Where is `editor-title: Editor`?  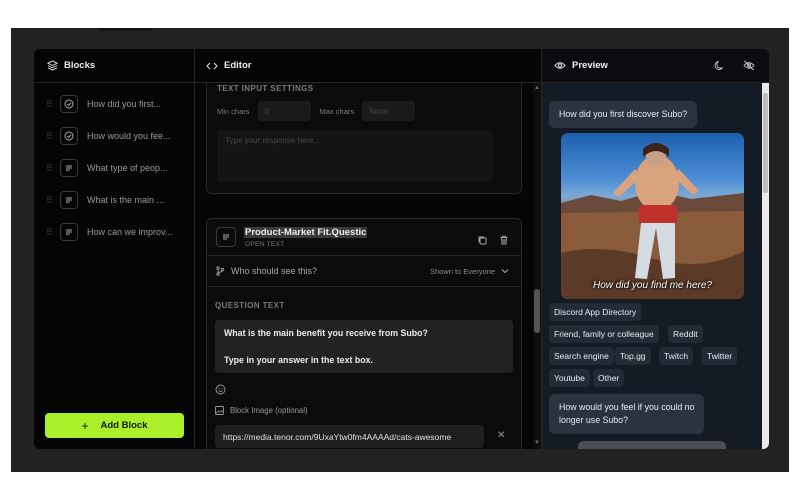 editor-title: Editor is located at coordinates (238, 65).